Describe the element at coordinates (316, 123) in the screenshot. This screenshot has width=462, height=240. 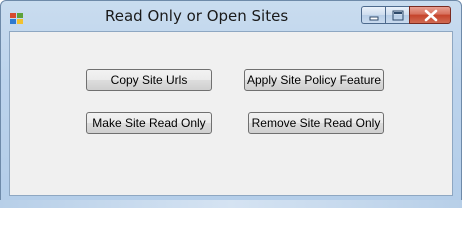
I see `remove-site-read-only-button: Remove Site Read Only` at that location.